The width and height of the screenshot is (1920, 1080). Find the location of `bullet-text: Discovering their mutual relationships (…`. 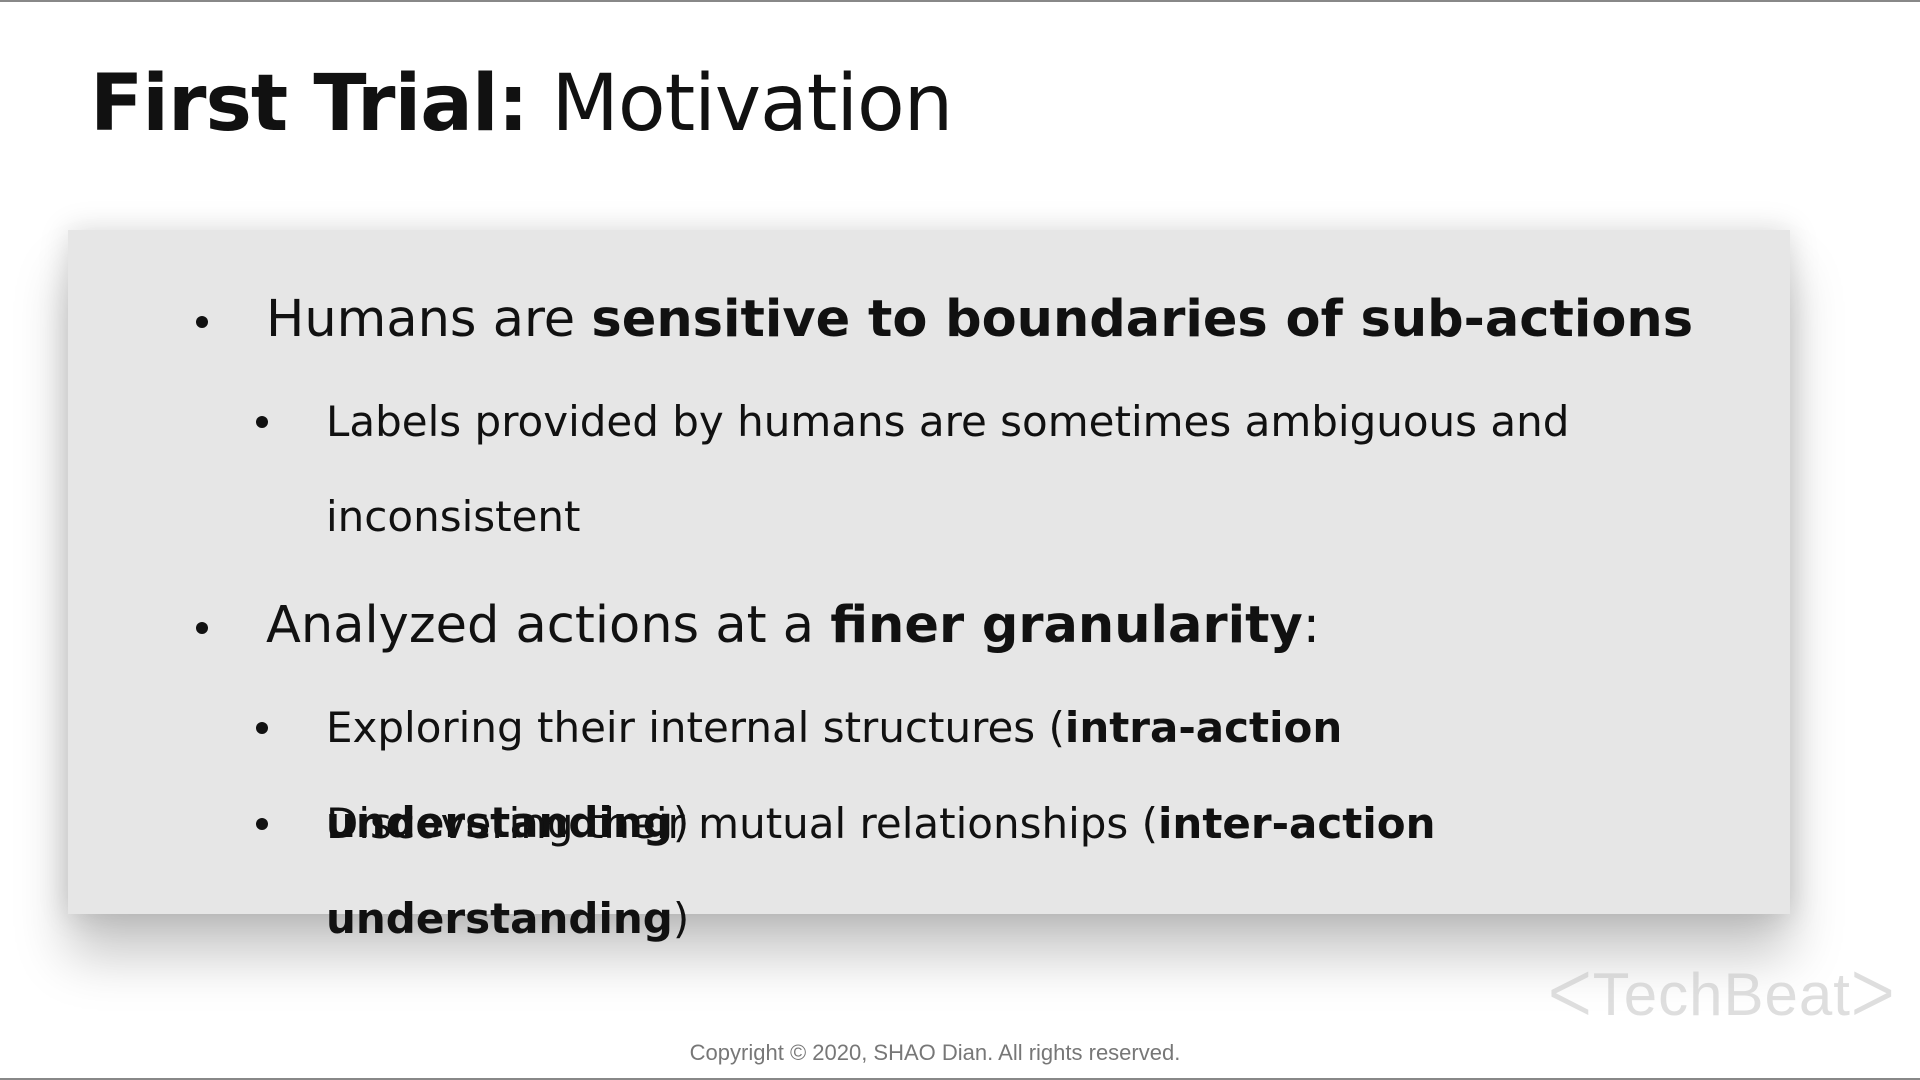

bullet-text: Discovering their mutual relationships (… is located at coordinates (1001, 871).